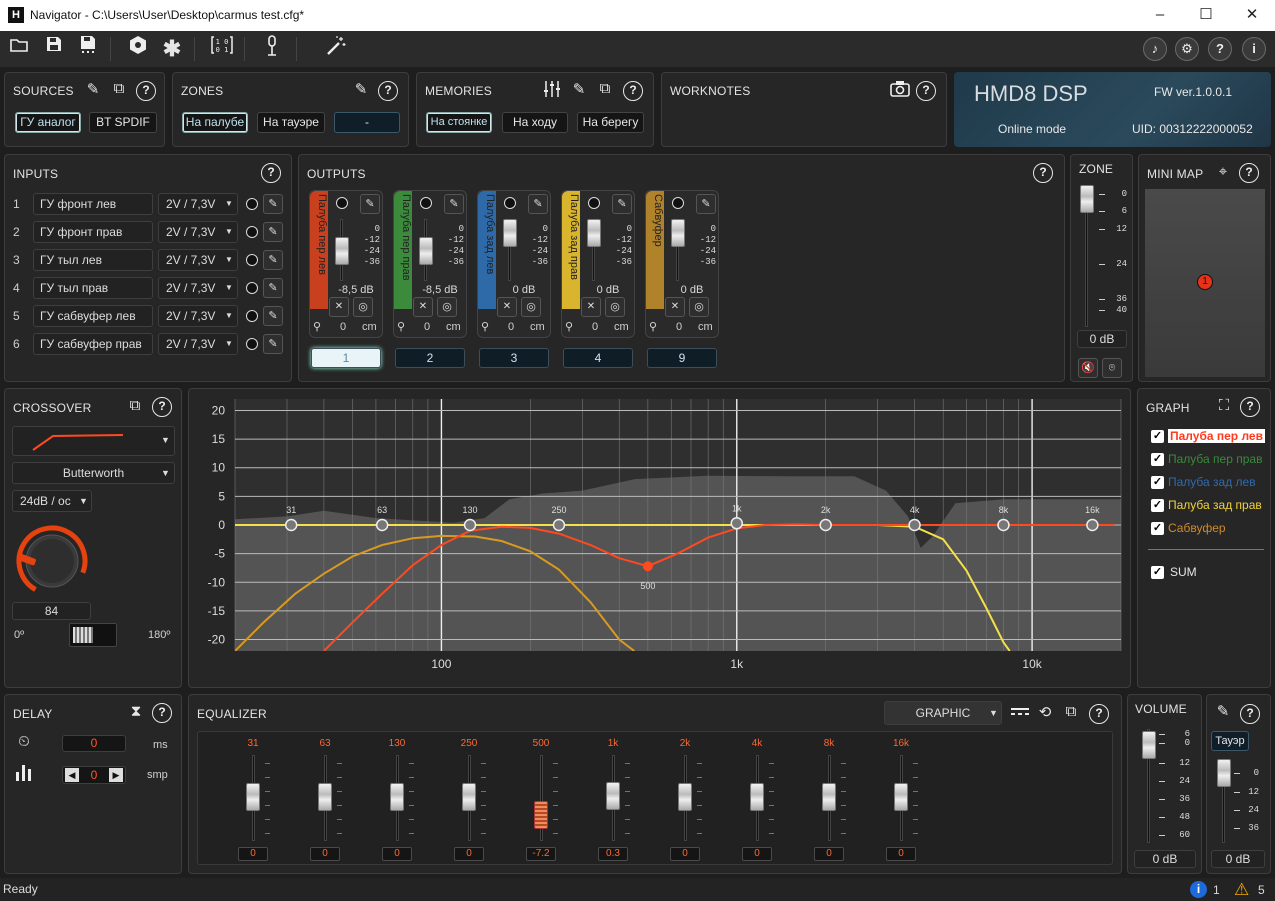 The height and width of the screenshot is (901, 1275). What do you see at coordinates (83, 635) in the screenshot?
I see `phase-switch-handle` at bounding box center [83, 635].